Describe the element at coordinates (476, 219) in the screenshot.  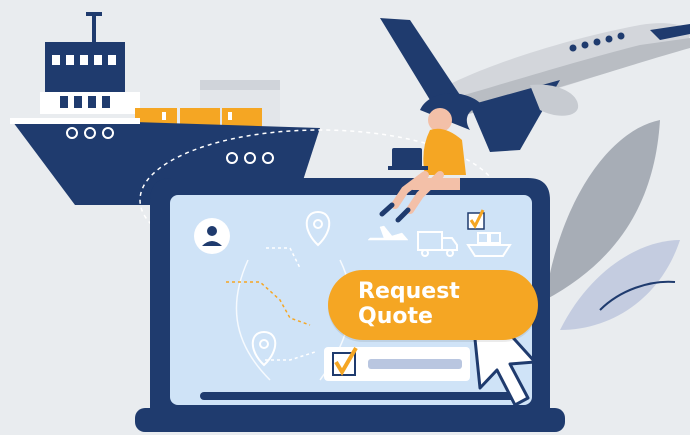
I see `checkbox-checked-icon` at that location.